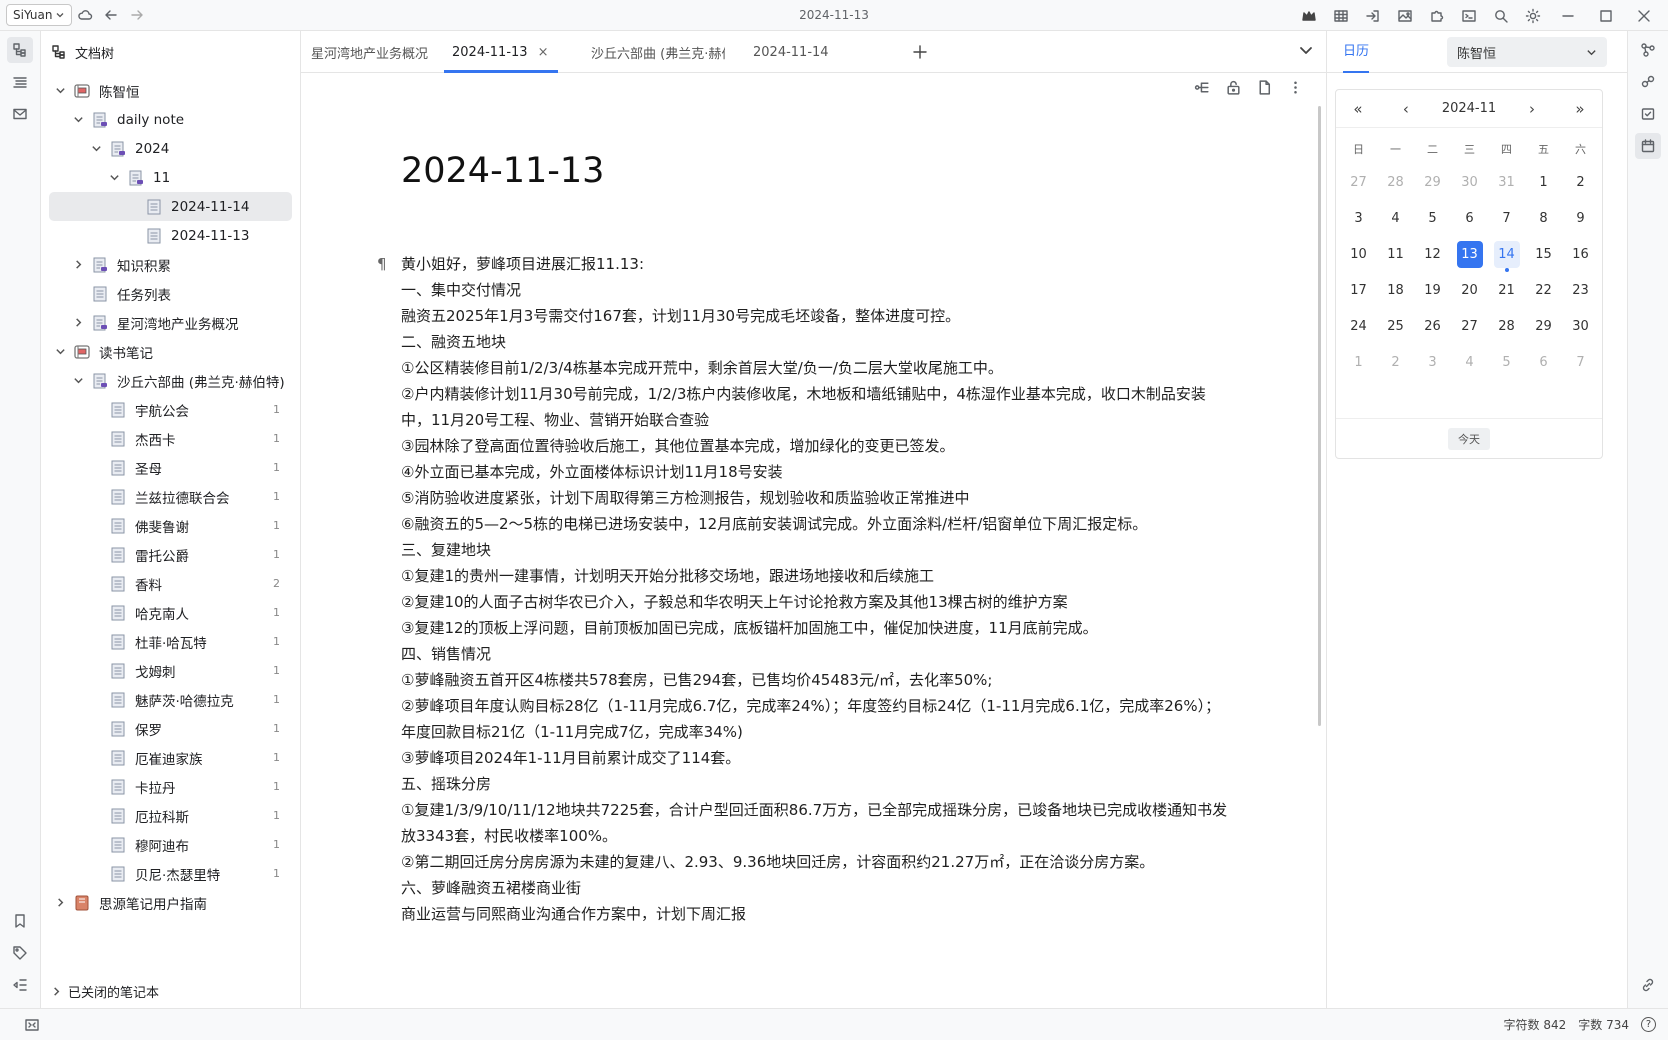 The image size is (1668, 1040). What do you see at coordinates (170, 467) in the screenshot?
I see `tree-item: 圣母 1` at bounding box center [170, 467].